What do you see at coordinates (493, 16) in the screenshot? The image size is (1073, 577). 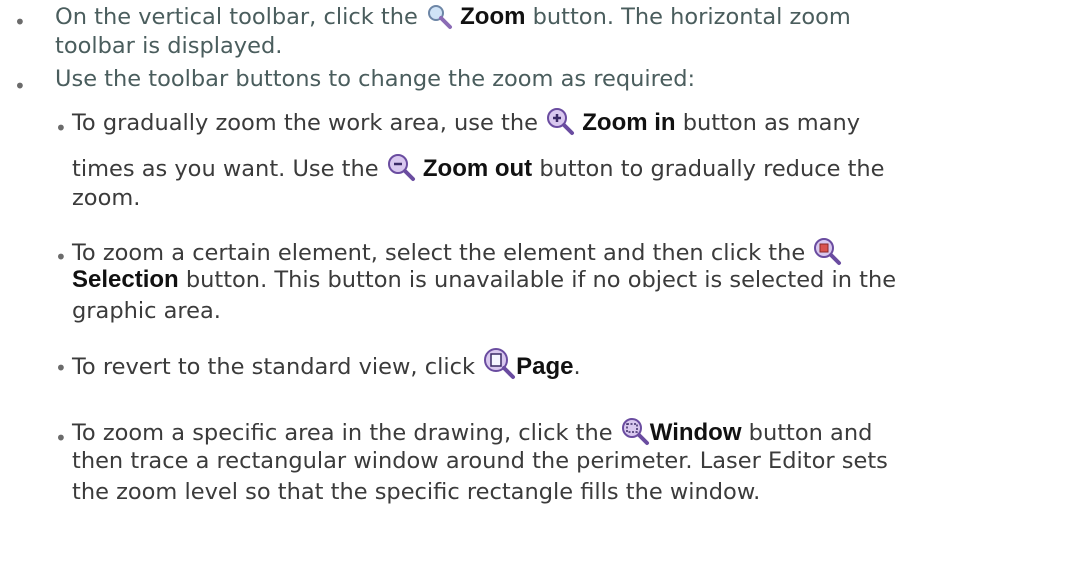 I see `zoom-label: Zoom` at bounding box center [493, 16].